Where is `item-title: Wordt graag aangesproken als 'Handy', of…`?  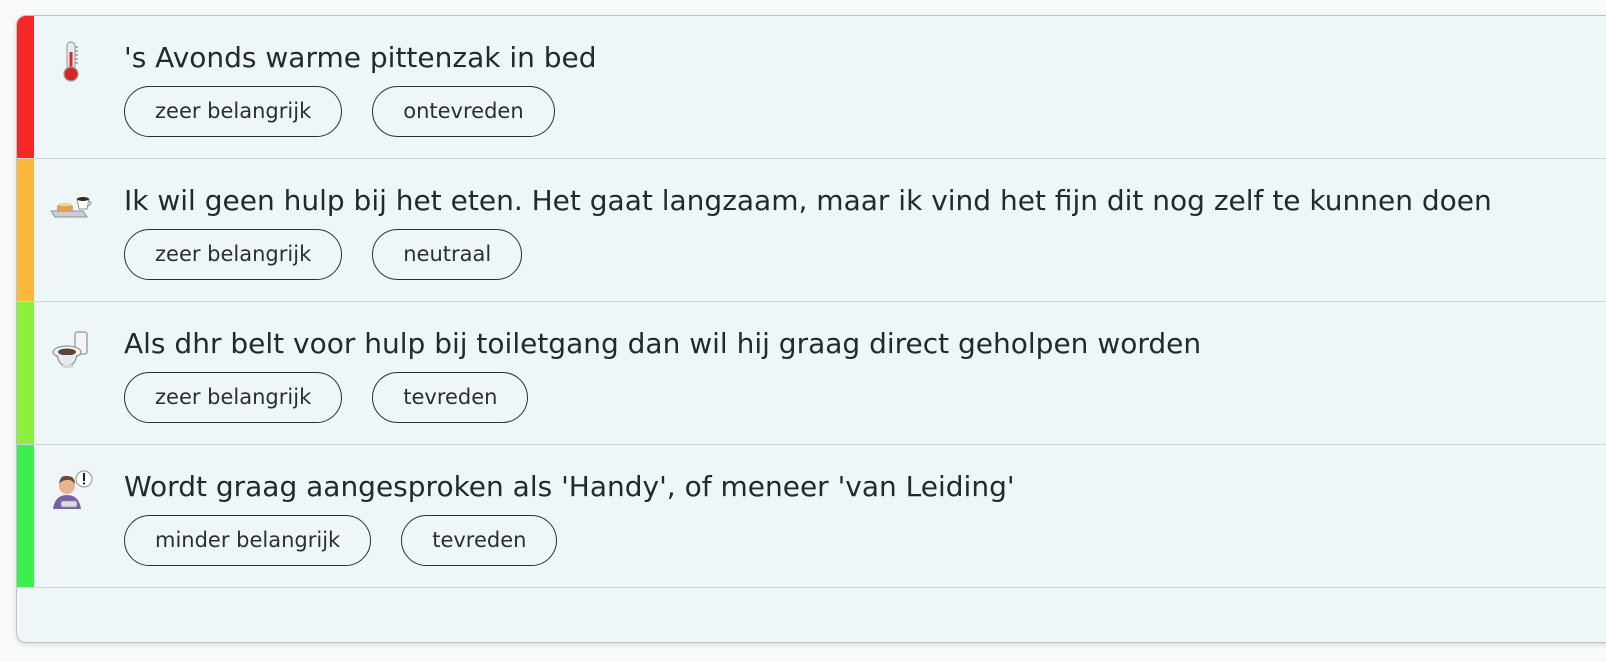
item-title: Wordt graag aangesproken als 'Handy', of… is located at coordinates (569, 486).